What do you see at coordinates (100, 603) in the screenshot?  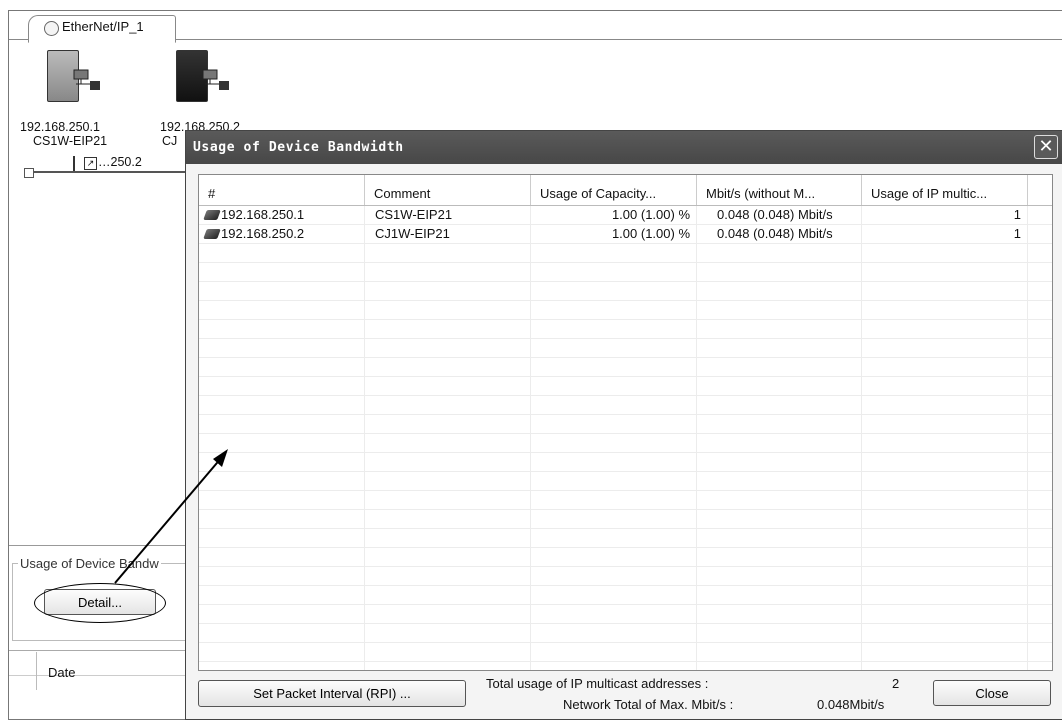 I see `highlight-oval` at bounding box center [100, 603].